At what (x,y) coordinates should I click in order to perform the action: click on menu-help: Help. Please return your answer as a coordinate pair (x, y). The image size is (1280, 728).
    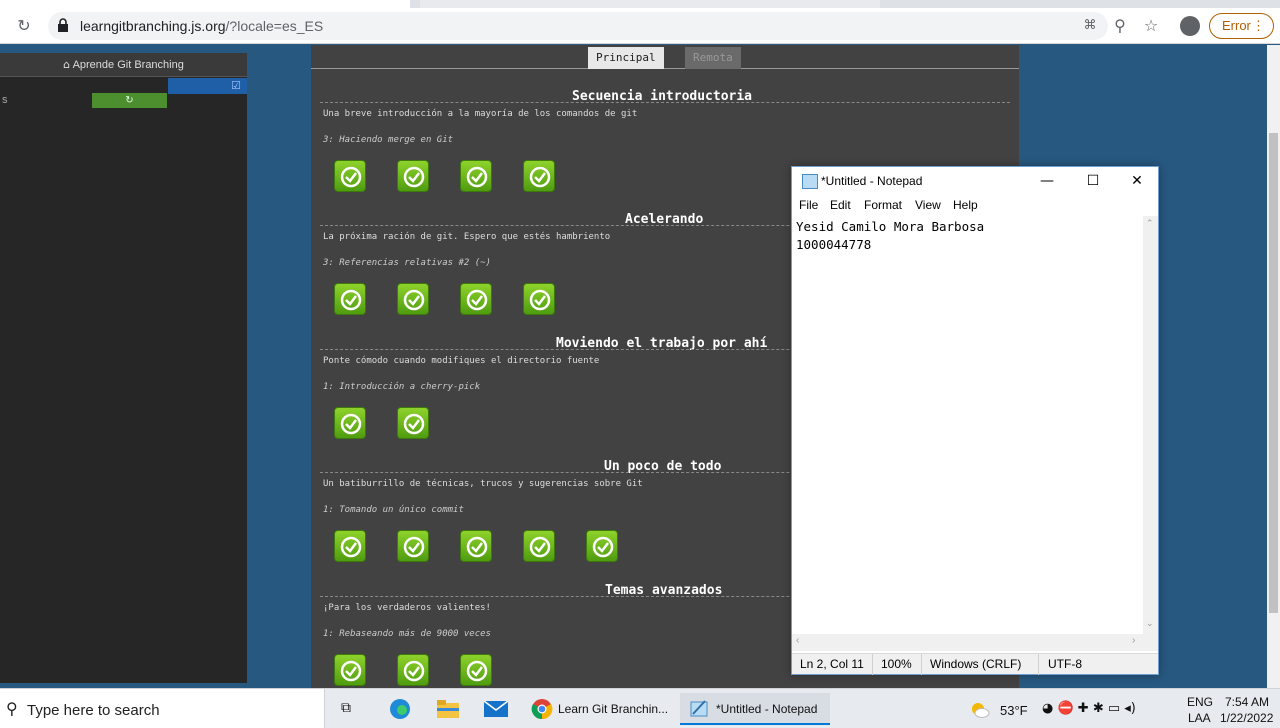
    Looking at the image, I should click on (965, 205).